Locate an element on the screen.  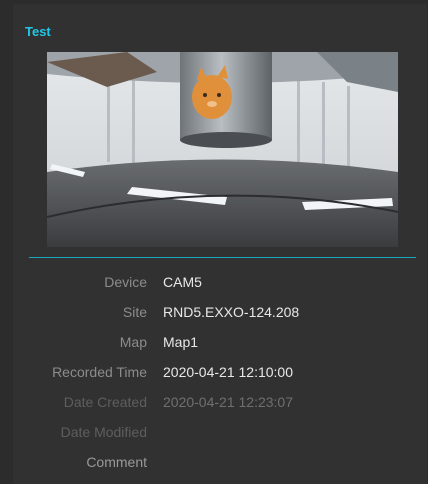
comment-label: Comment is located at coordinates (116, 462).